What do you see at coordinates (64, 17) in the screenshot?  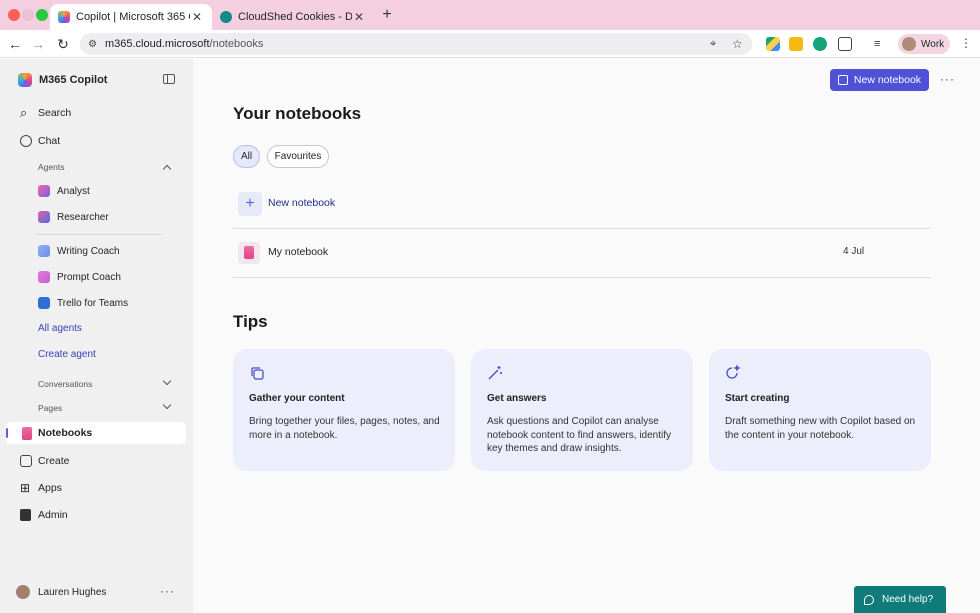 I see `copilot-icon` at bounding box center [64, 17].